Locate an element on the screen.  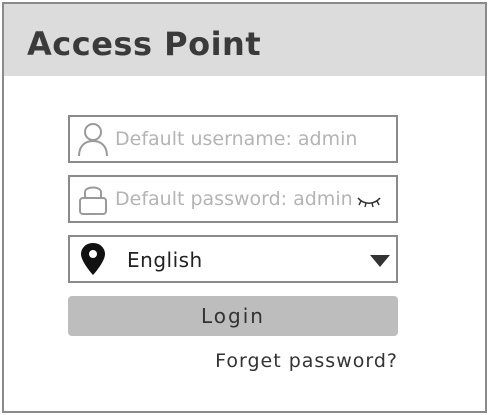
page-title: Access Point is located at coordinates (144, 44).